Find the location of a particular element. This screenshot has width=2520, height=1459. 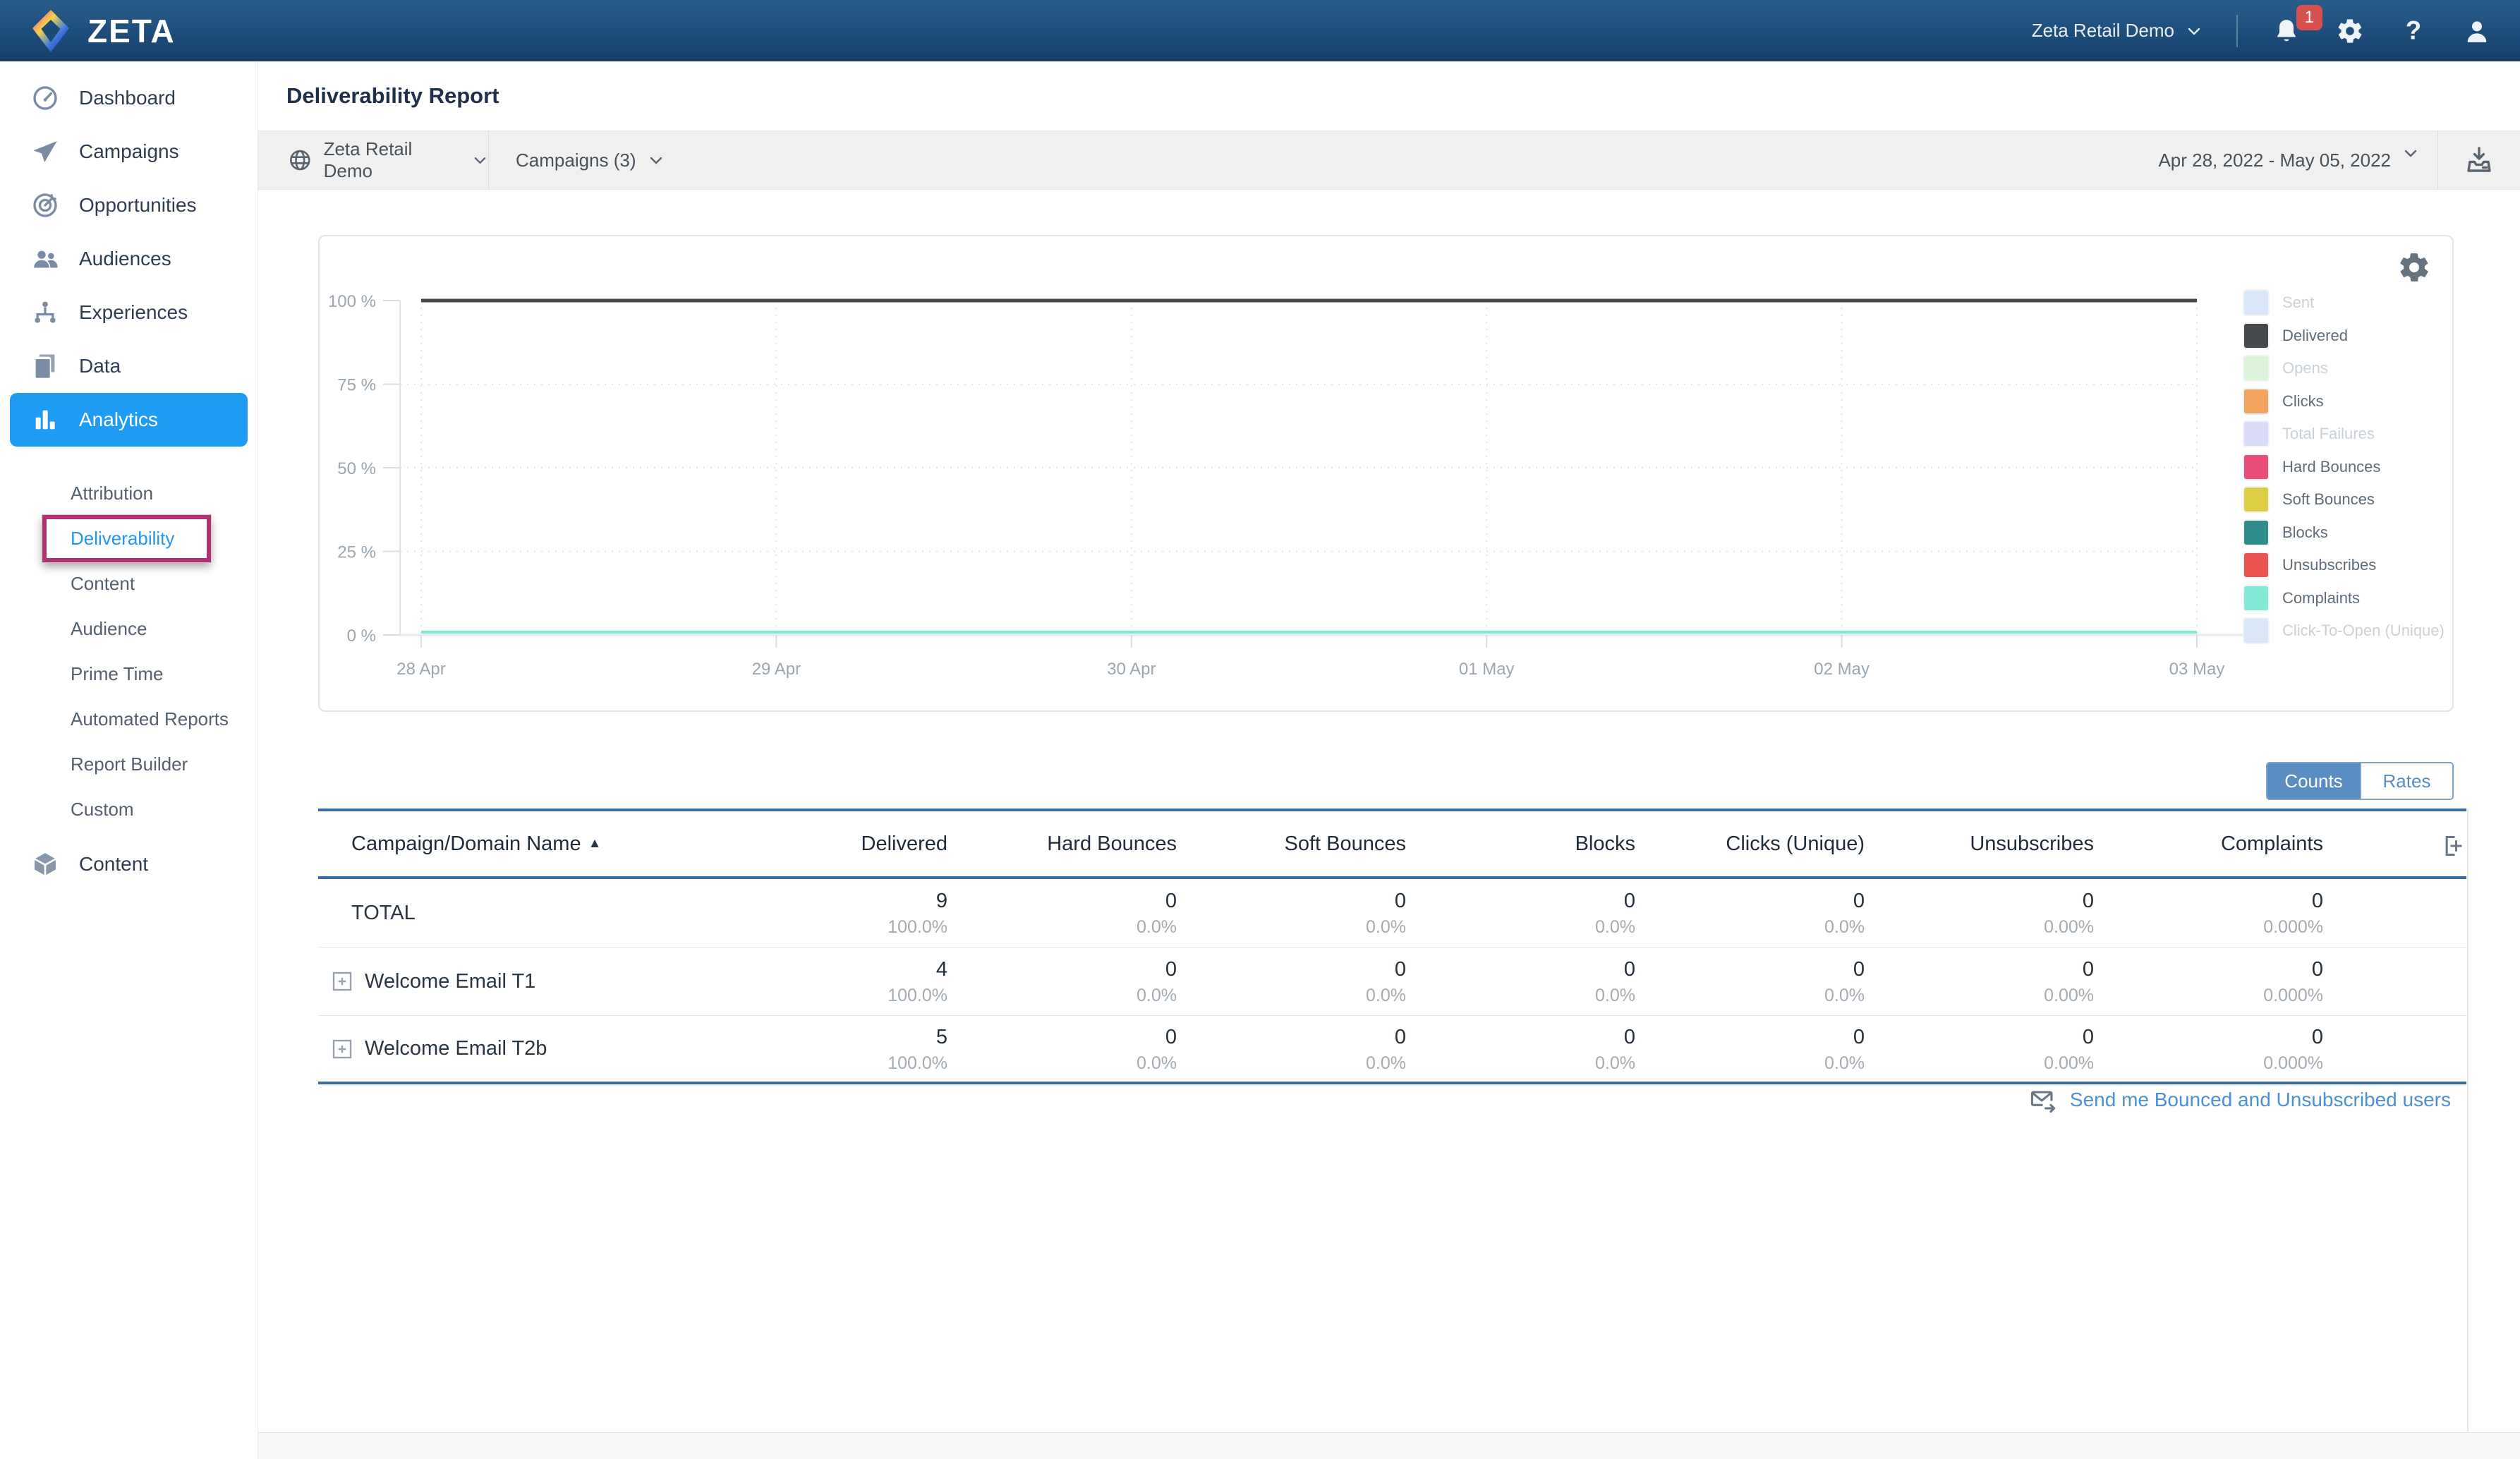

send-bounced-link: Send me Bounced and Unsubscribed users is located at coordinates (2239, 1099).